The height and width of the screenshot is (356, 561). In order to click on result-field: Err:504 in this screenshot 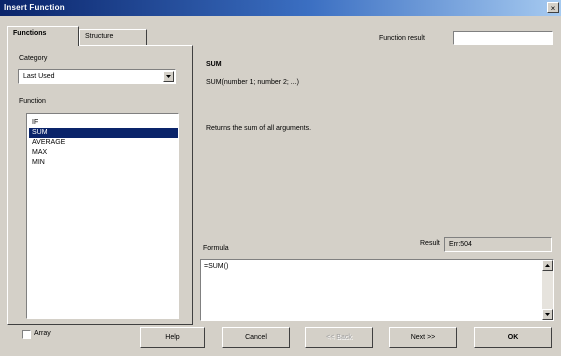, I will do `click(498, 244)`.